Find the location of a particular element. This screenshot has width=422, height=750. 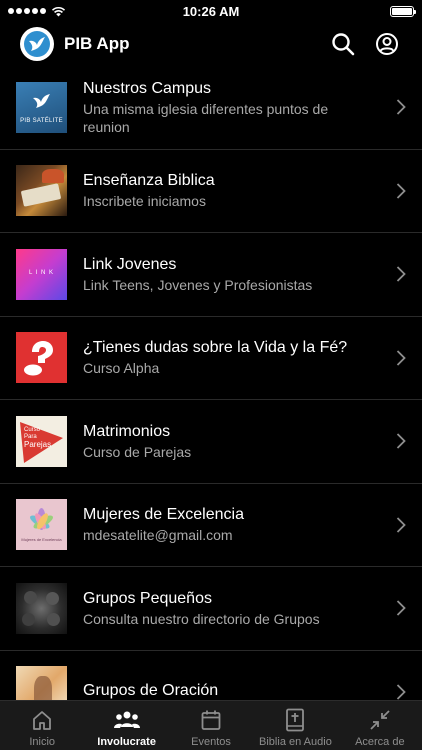

bible-study-thumbnail is located at coordinates (41, 191).